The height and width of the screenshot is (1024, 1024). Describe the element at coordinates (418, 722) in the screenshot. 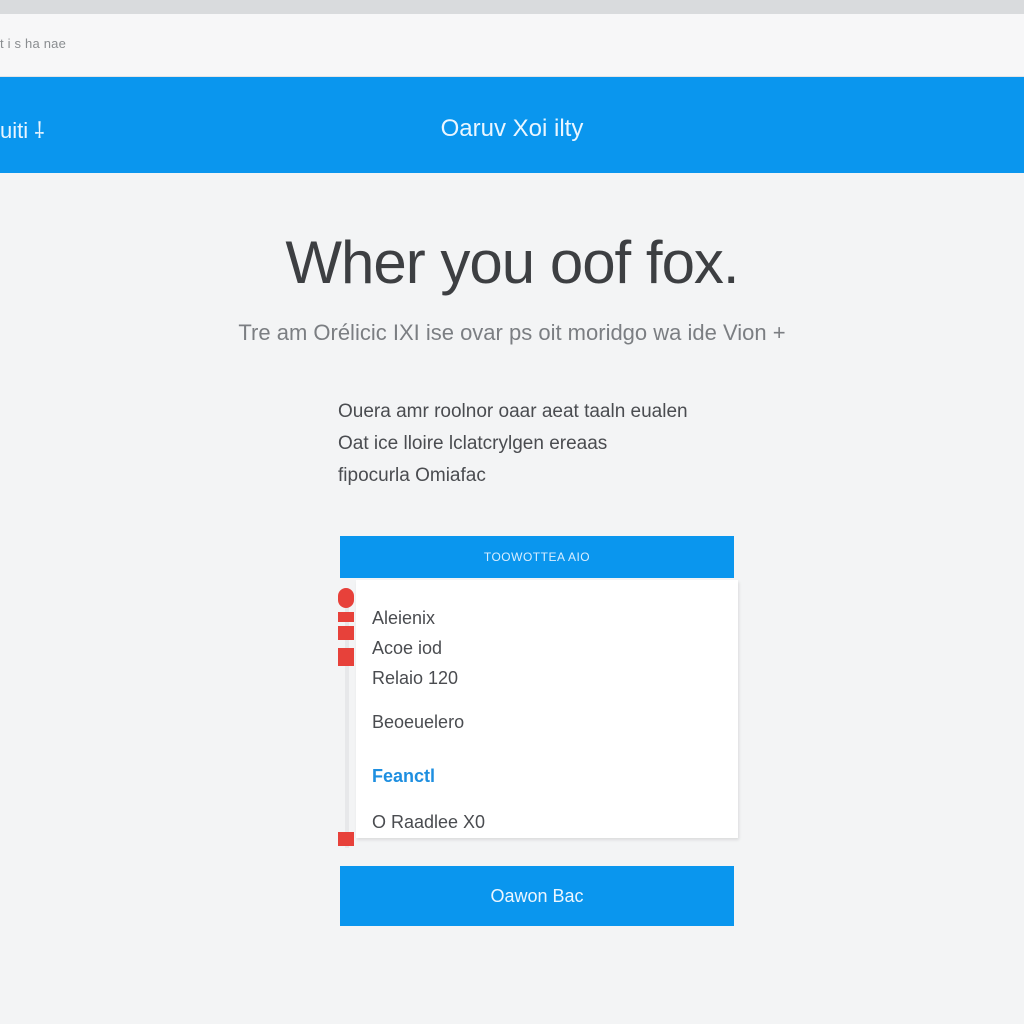

I see `card-item: Beoeuelero` at that location.